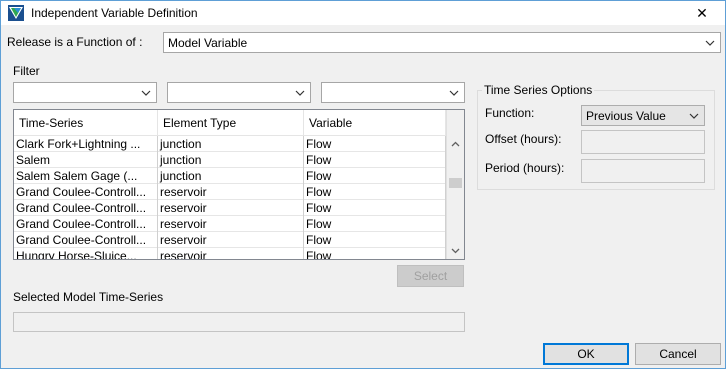 The image size is (726, 369). I want to click on app-logo-icon, so click(16, 13).